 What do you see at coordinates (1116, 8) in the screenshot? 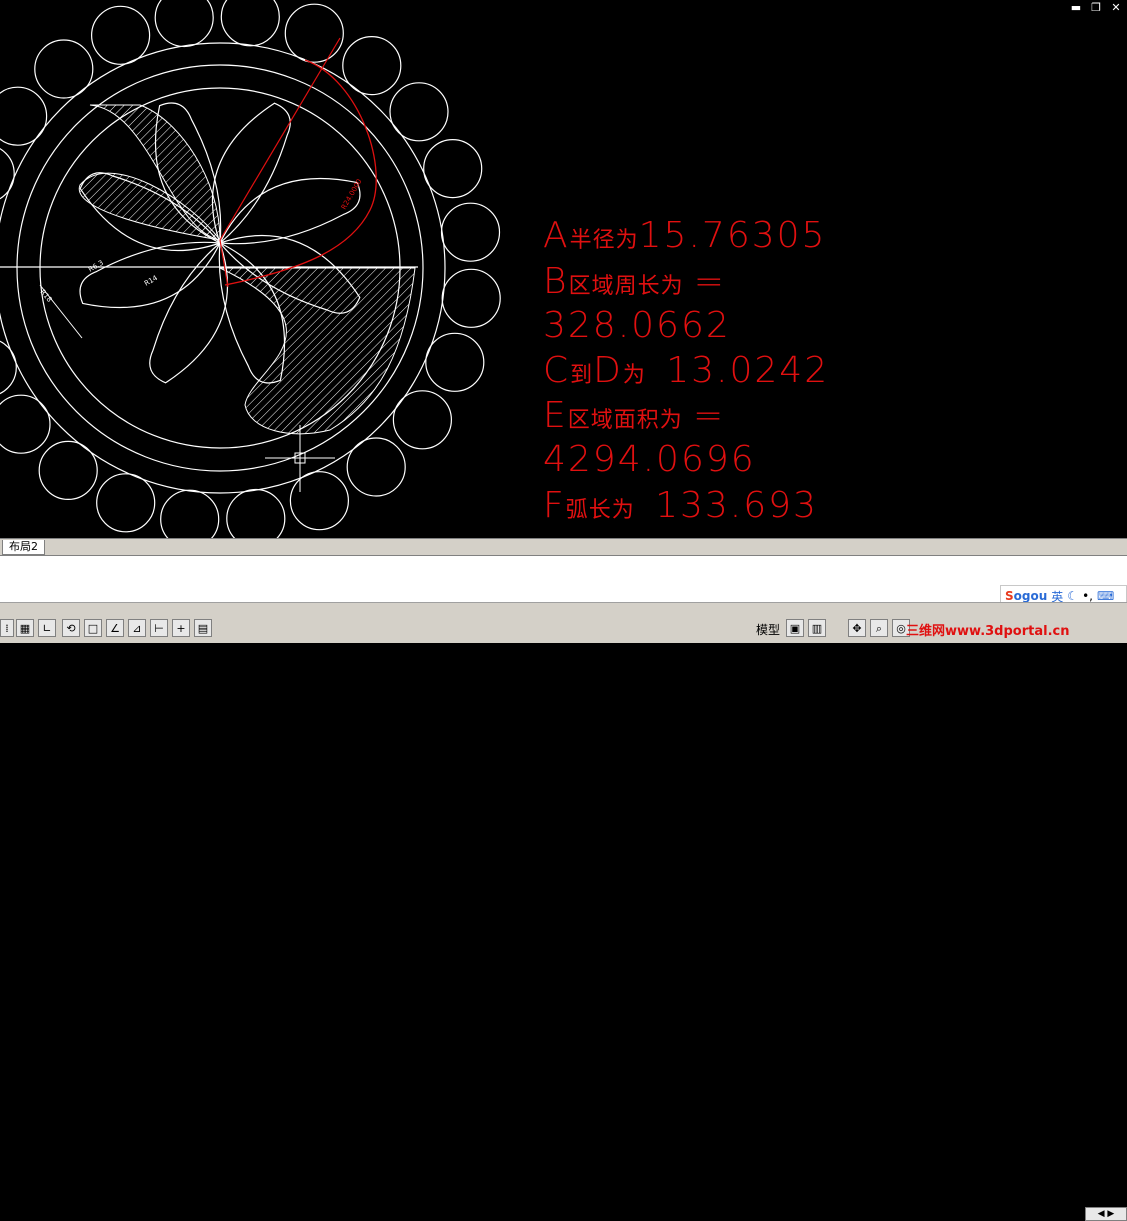
I see `close-icon: ✕` at bounding box center [1116, 8].